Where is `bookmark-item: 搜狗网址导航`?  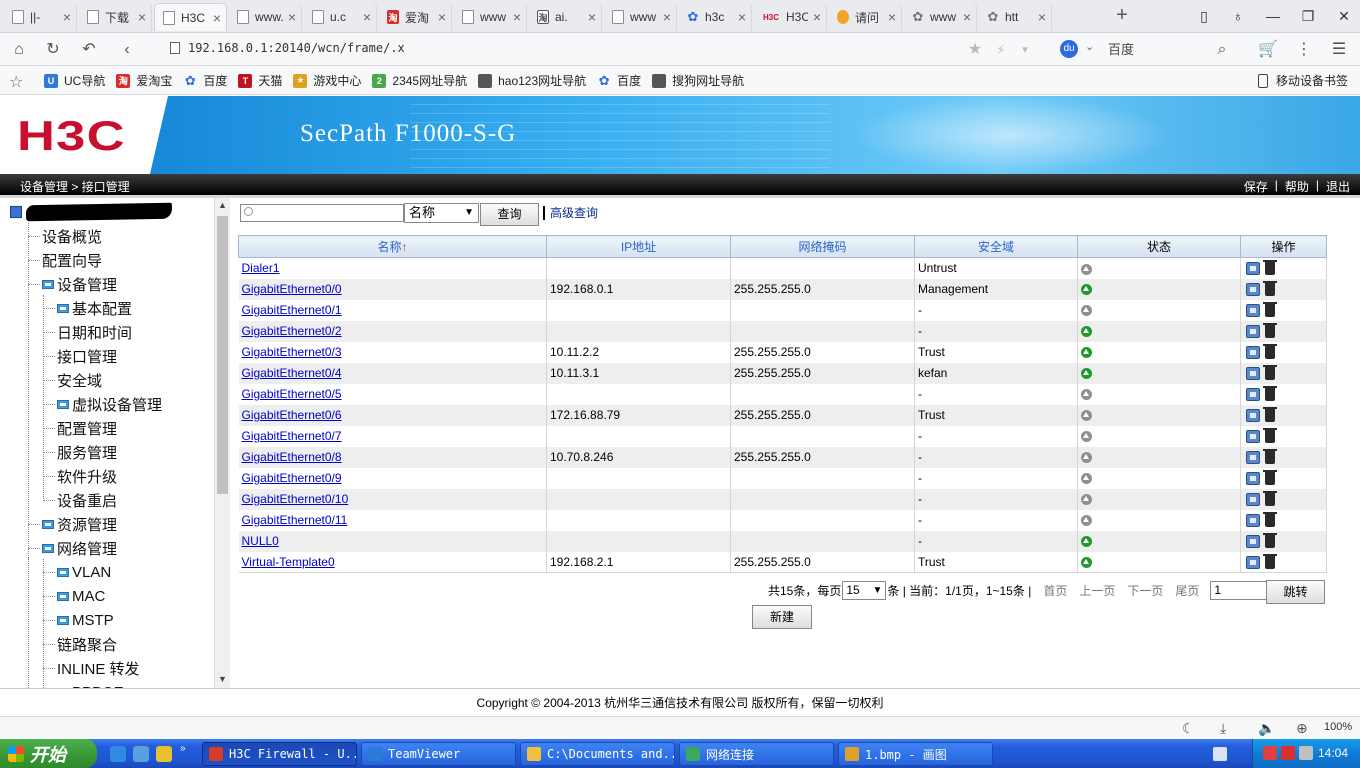
bookmark-item: 搜狗网址导航 is located at coordinates (698, 80).